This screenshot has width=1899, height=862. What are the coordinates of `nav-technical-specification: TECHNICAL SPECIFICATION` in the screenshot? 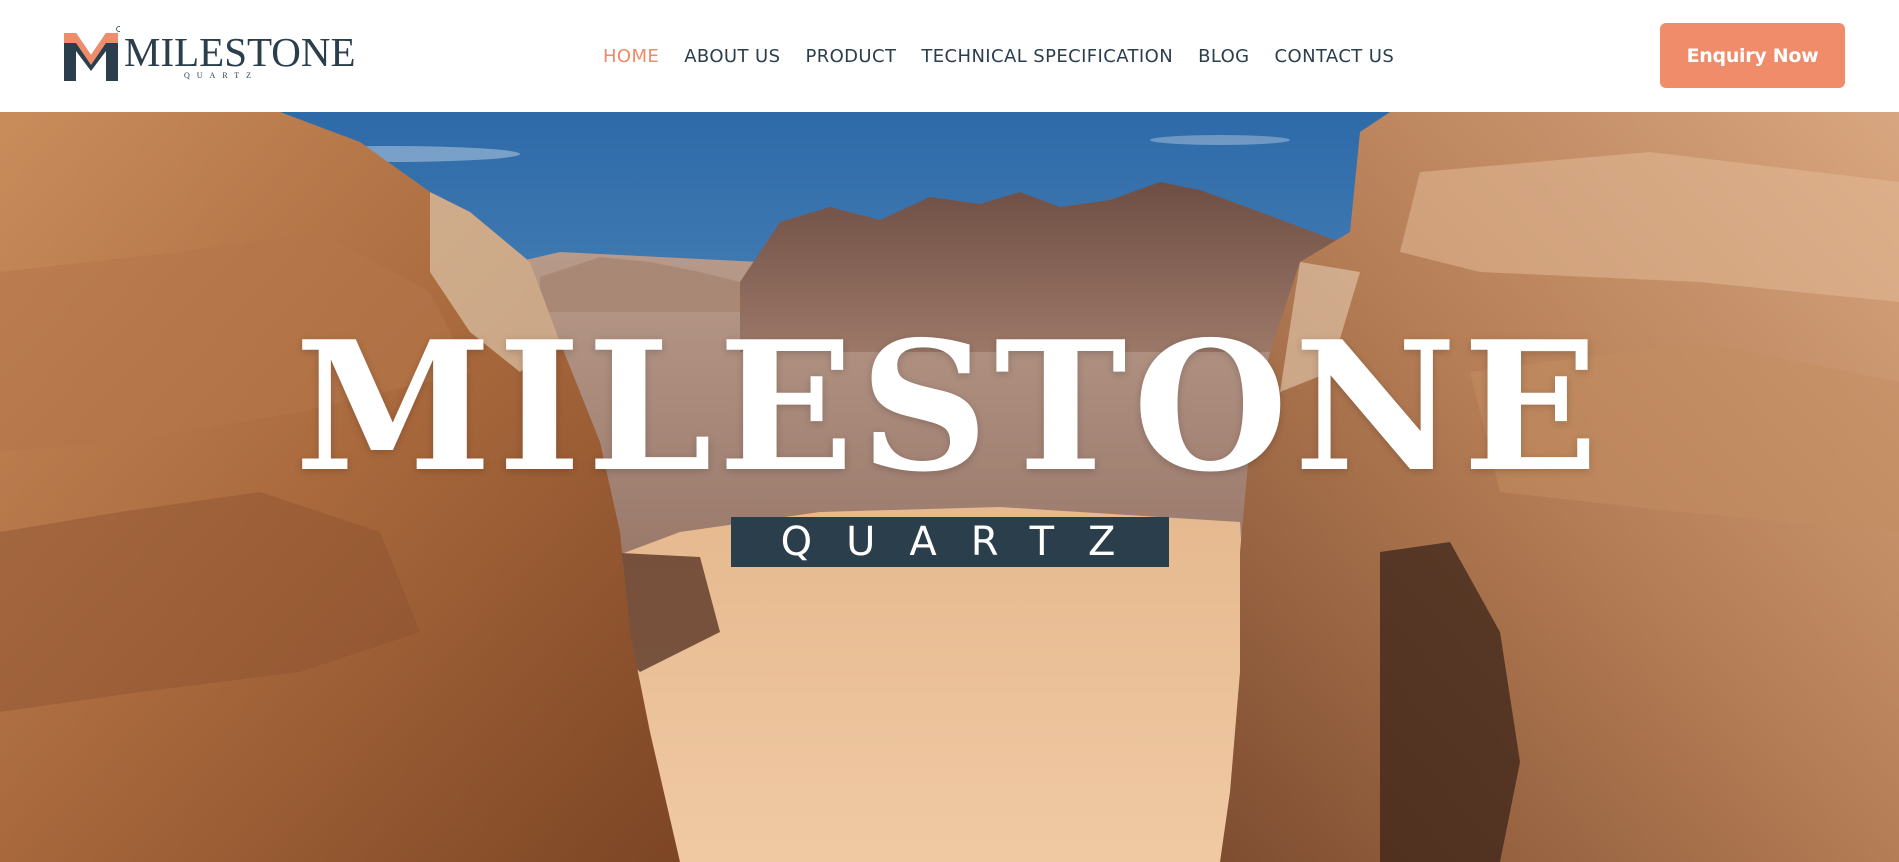 It's located at (1047, 56).